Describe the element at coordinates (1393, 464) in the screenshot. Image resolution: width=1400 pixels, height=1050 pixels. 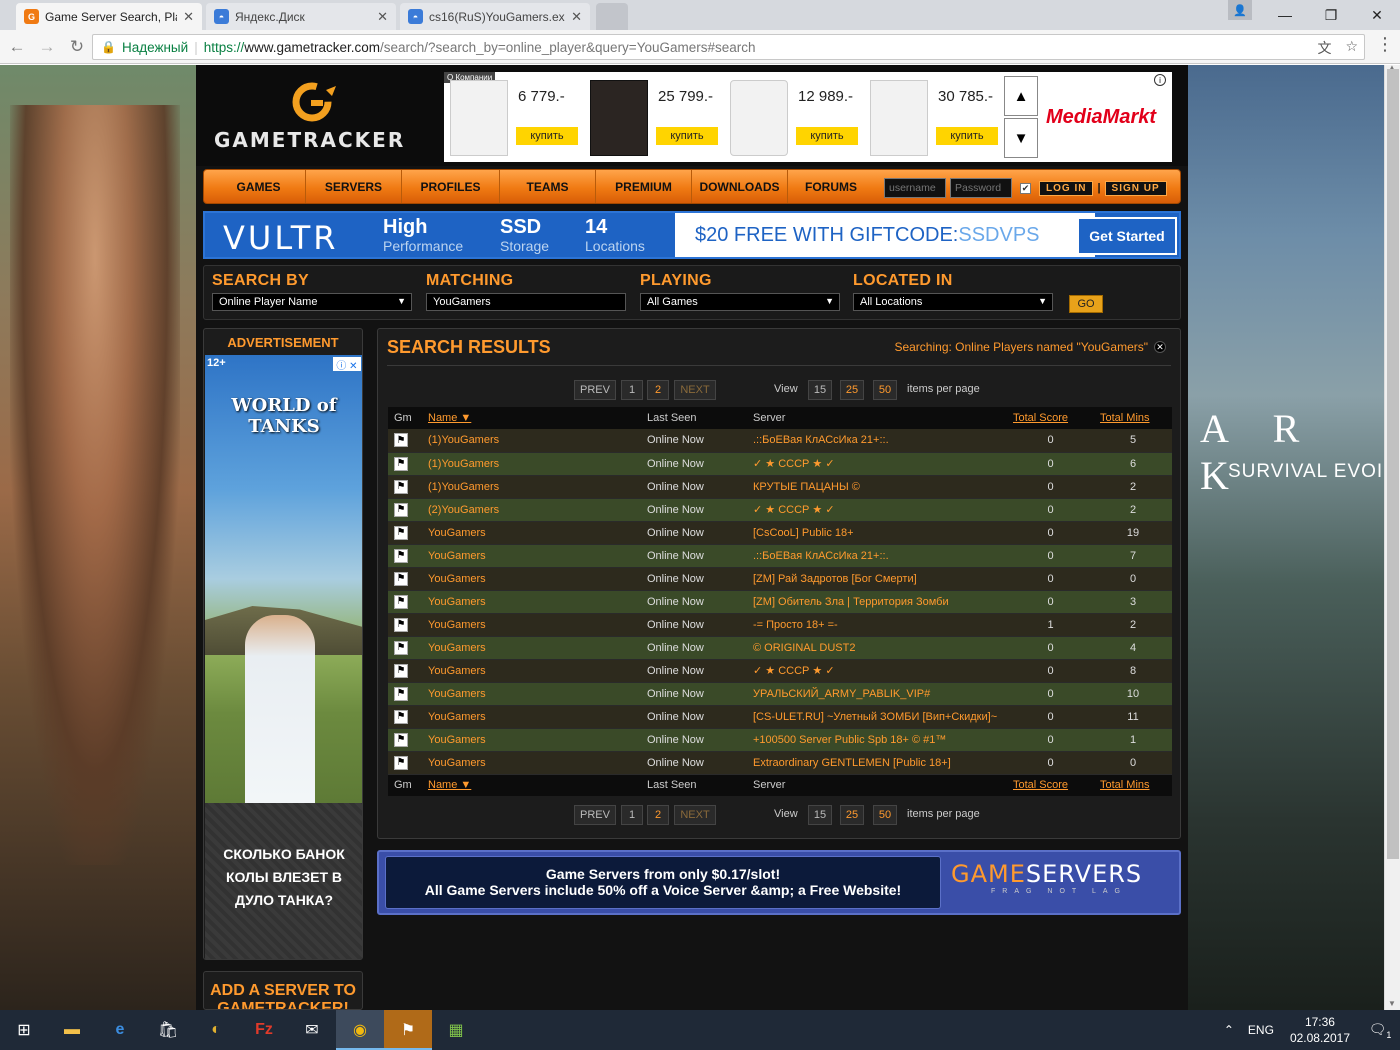
I see `scrollbar-thumb` at that location.